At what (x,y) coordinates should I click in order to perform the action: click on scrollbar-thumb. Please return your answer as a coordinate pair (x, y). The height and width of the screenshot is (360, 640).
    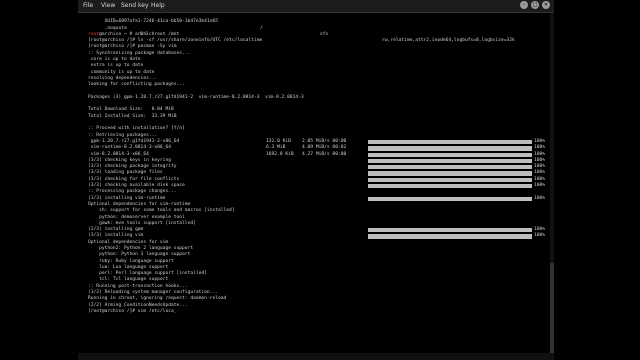
    Looking at the image, I should click on (552, 308).